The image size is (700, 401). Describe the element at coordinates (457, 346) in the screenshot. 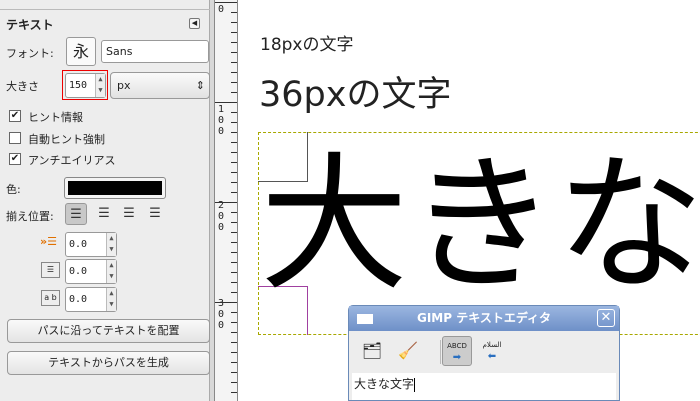

I see `ltr-label: ABCD` at that location.